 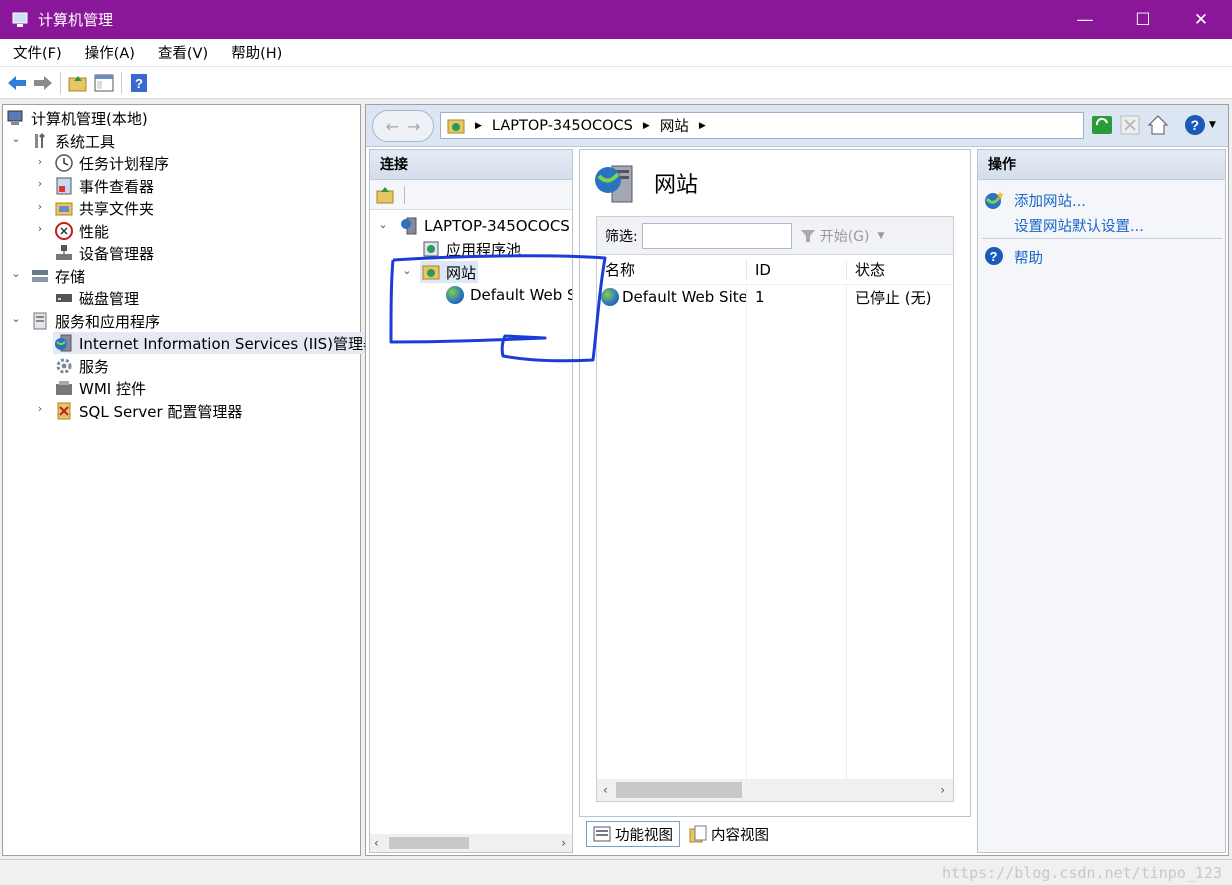 I want to click on back-button, so click(x=17, y=83).